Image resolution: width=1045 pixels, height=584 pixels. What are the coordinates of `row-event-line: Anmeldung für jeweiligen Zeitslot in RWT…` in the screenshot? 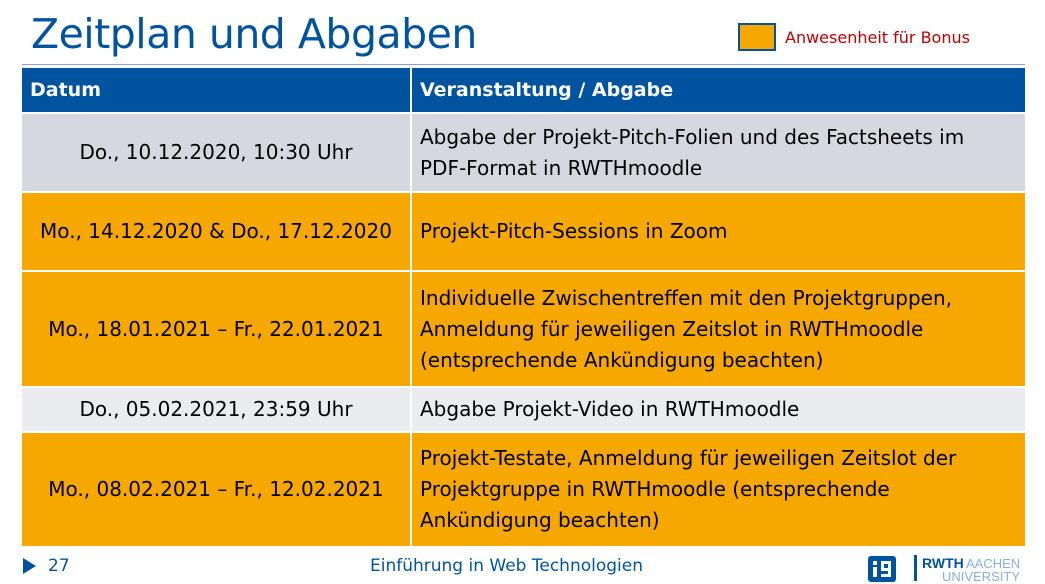 It's located at (672, 328).